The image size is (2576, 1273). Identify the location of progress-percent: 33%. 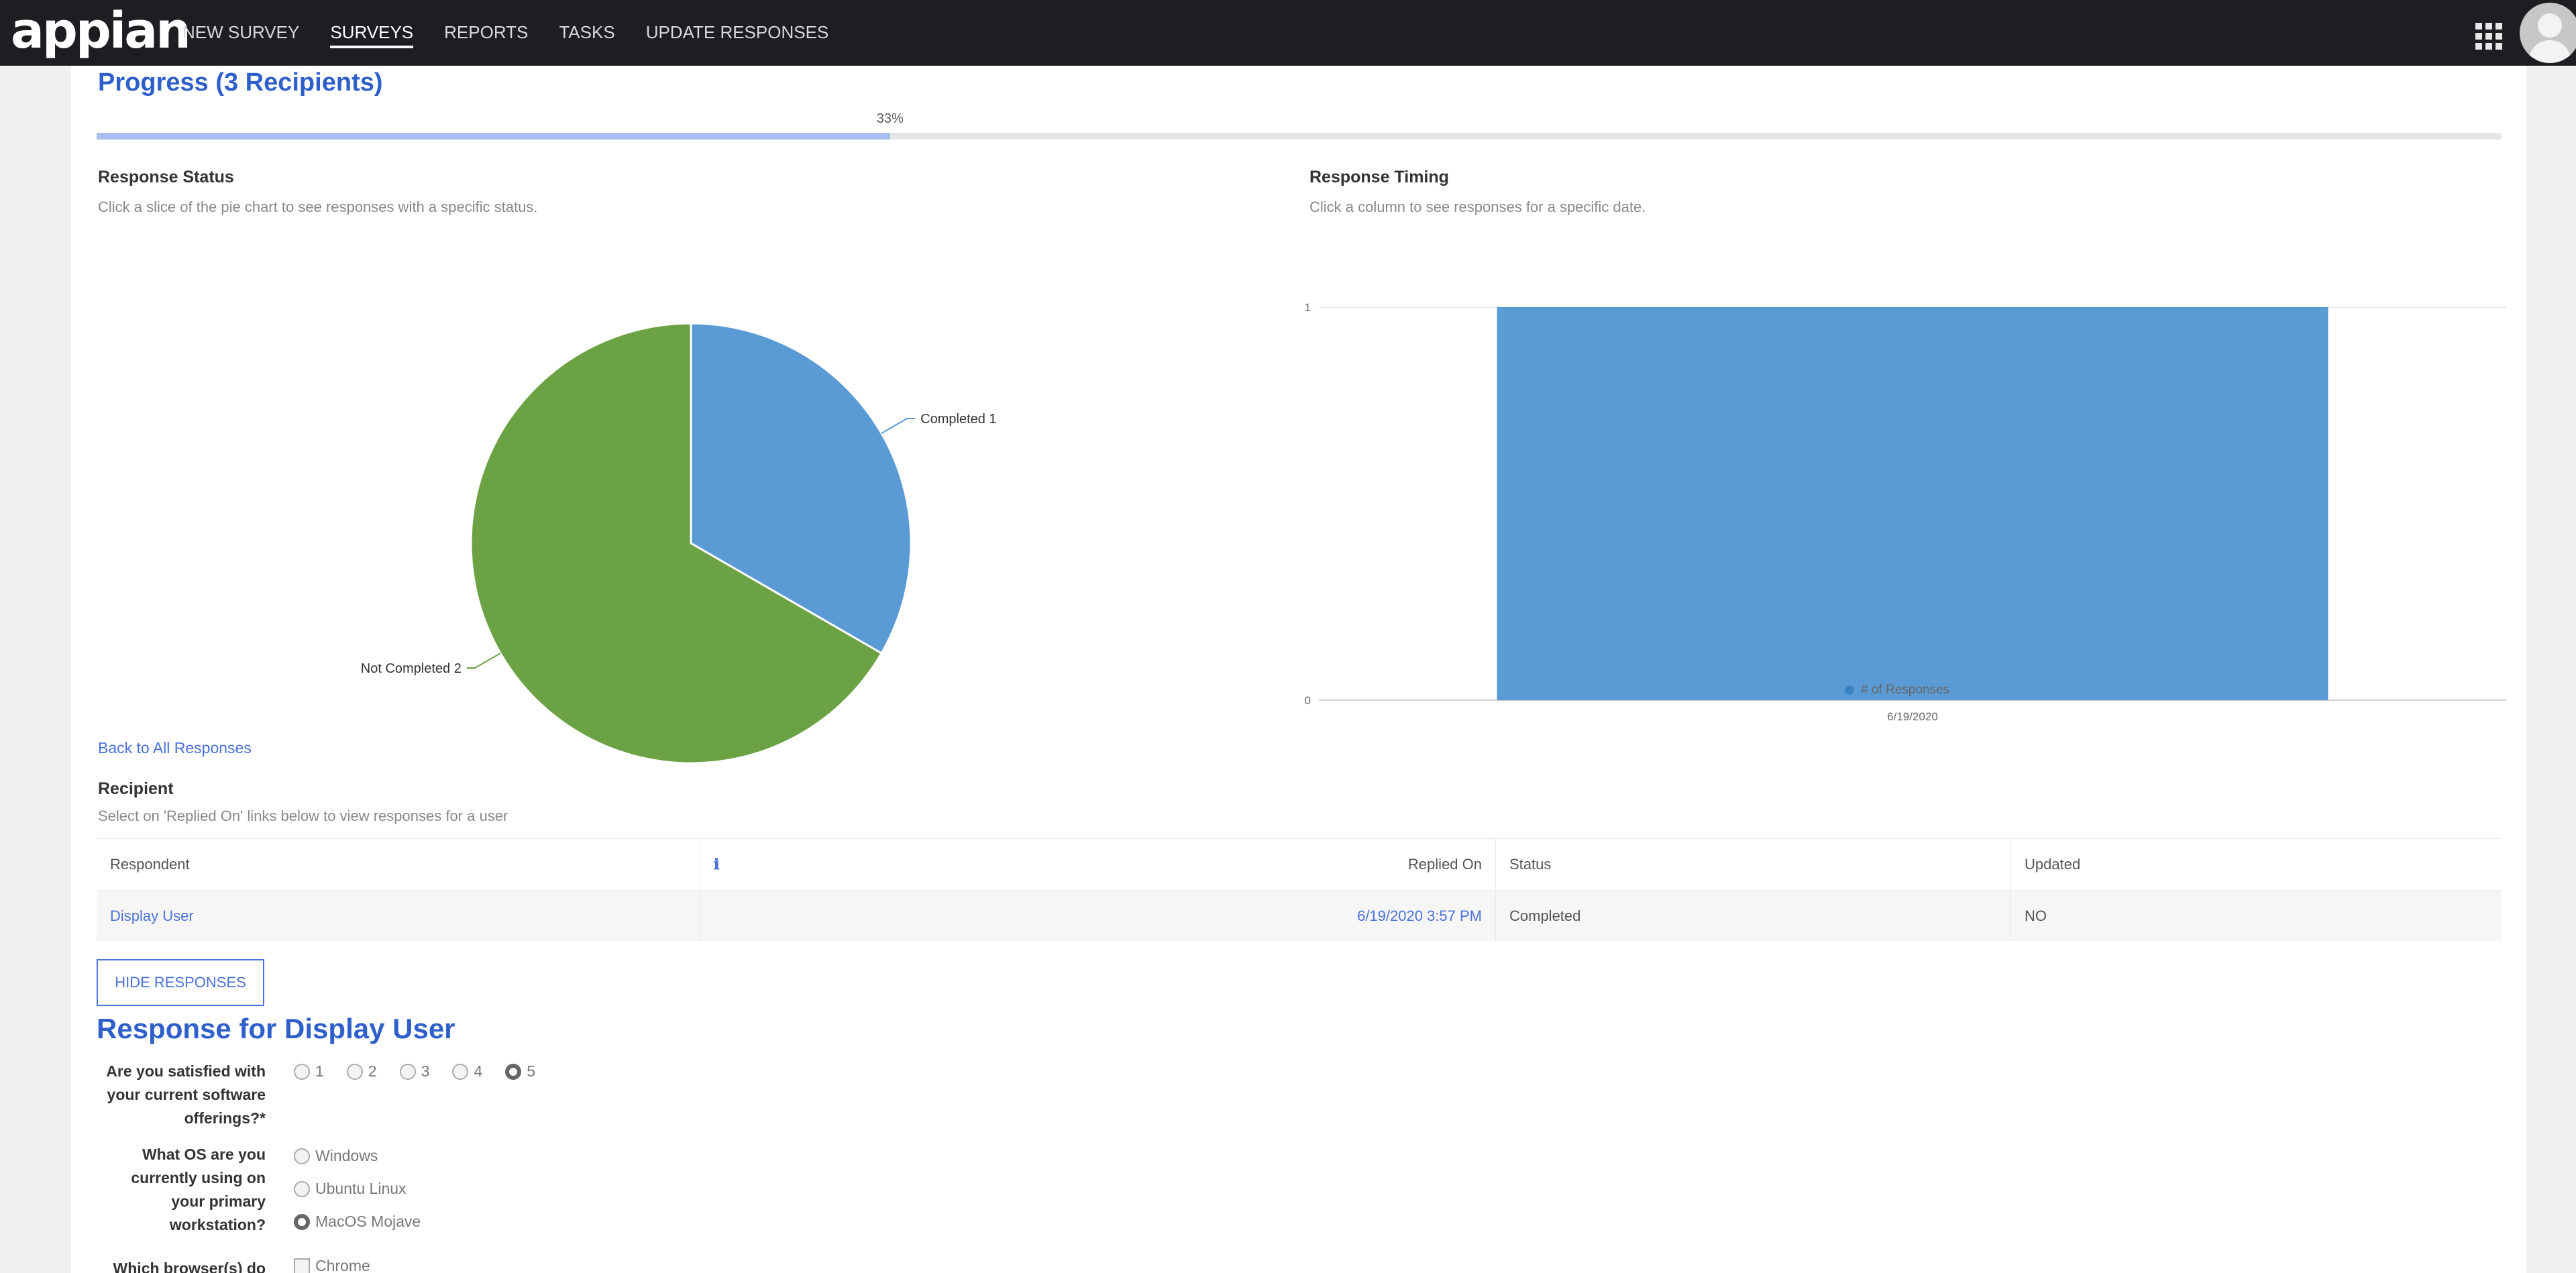
(890, 118).